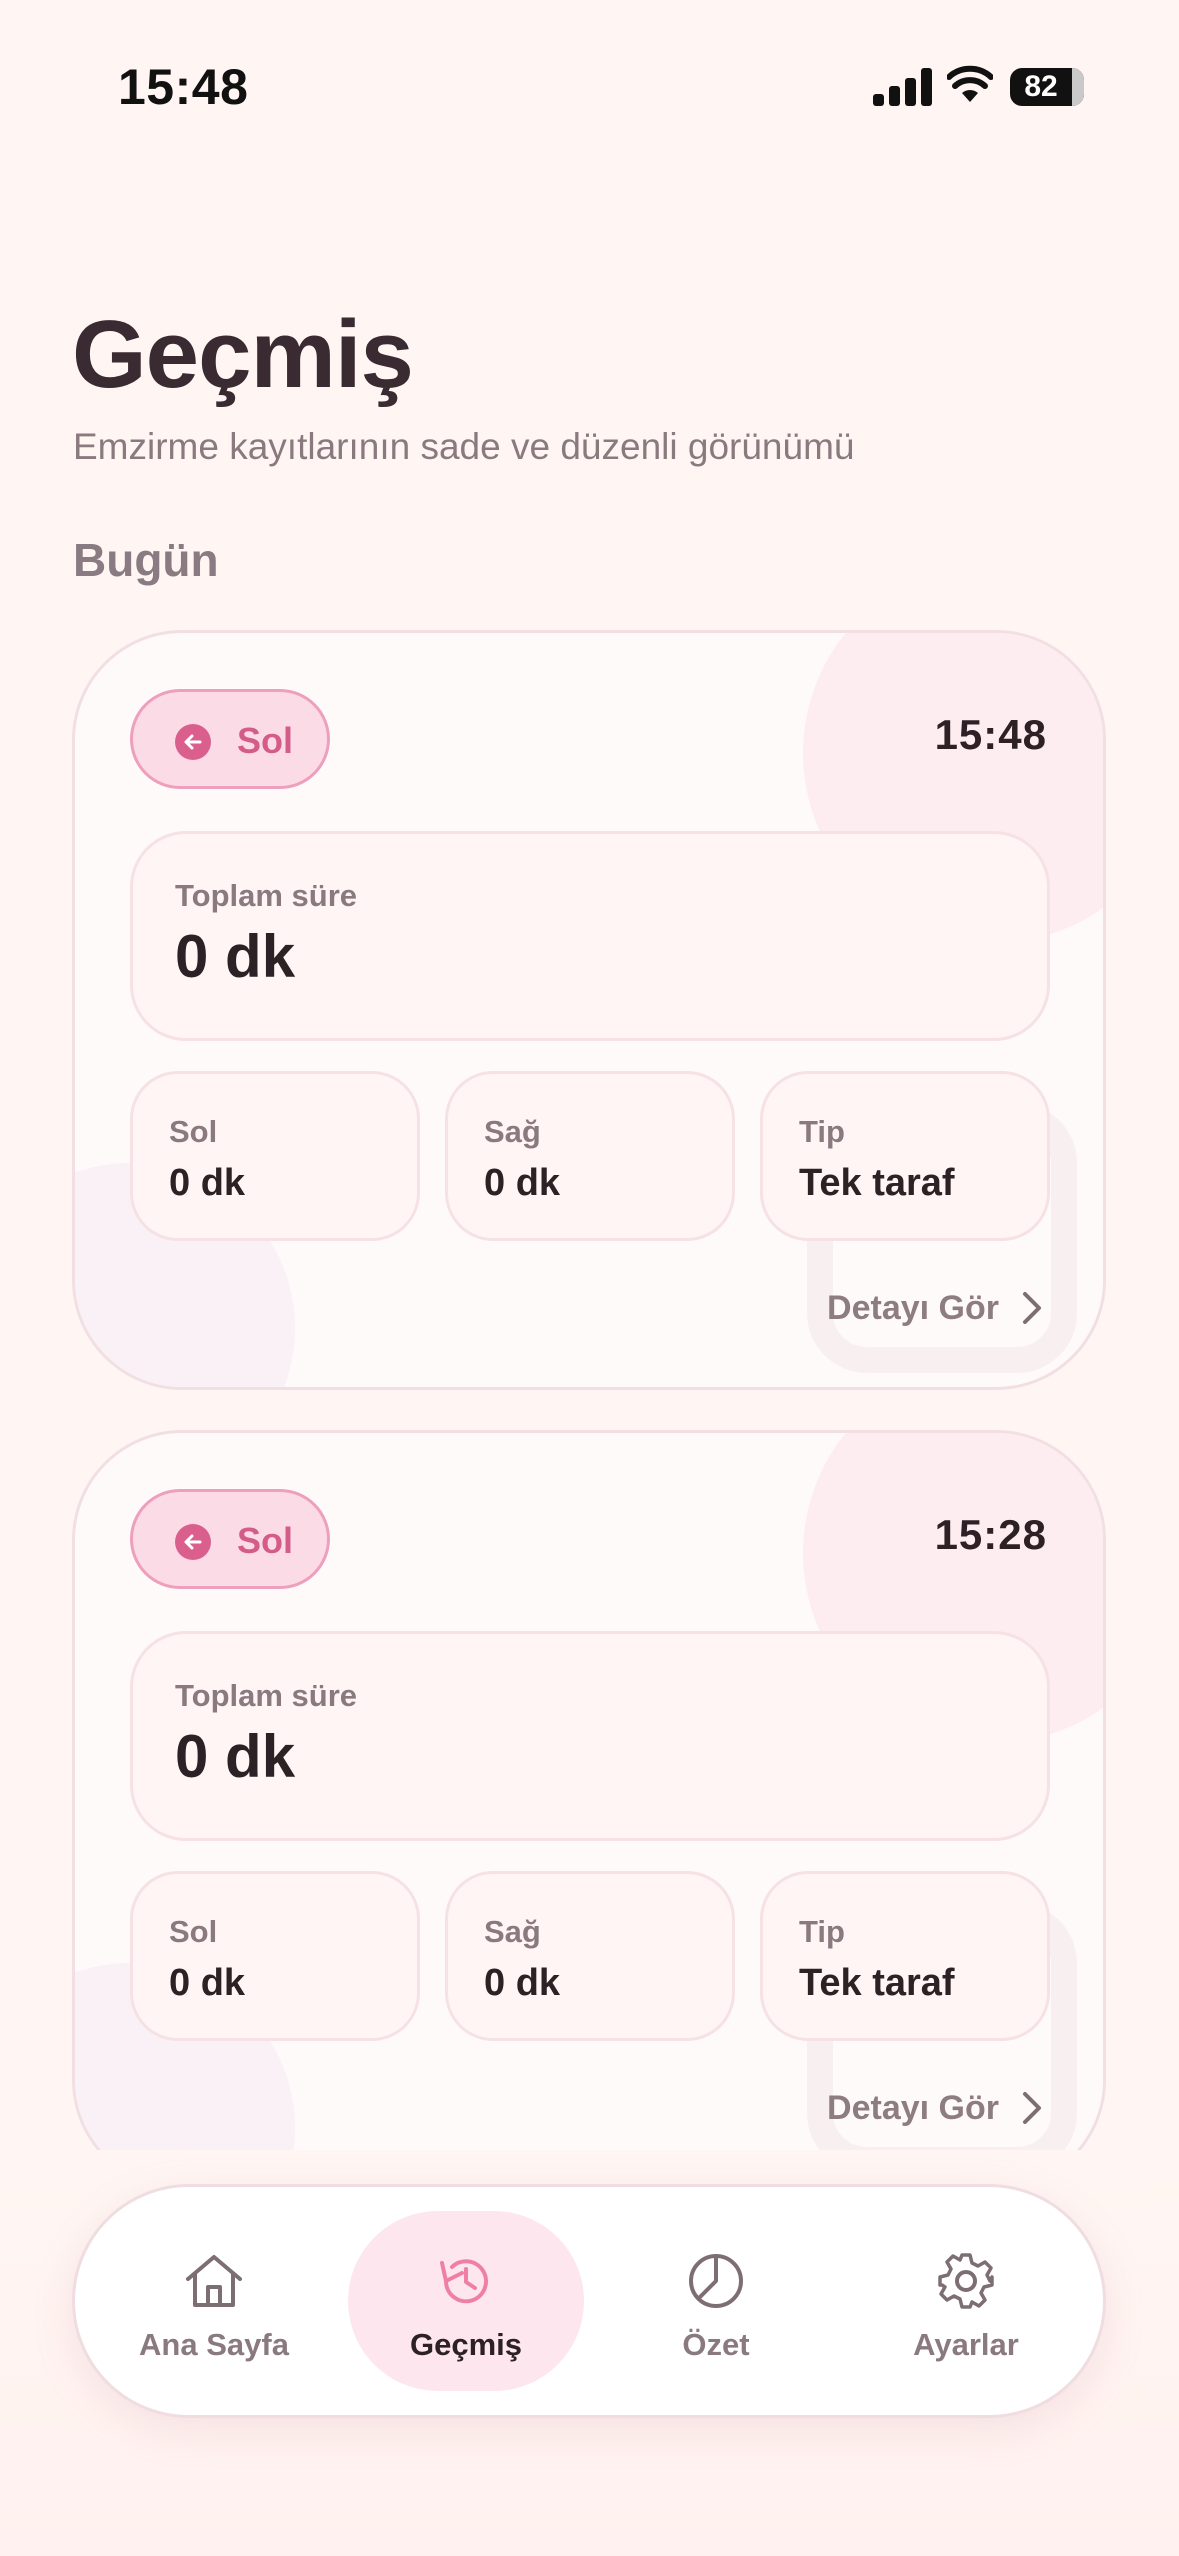  I want to click on nav-item-summary: Özet, so click(716, 2304).